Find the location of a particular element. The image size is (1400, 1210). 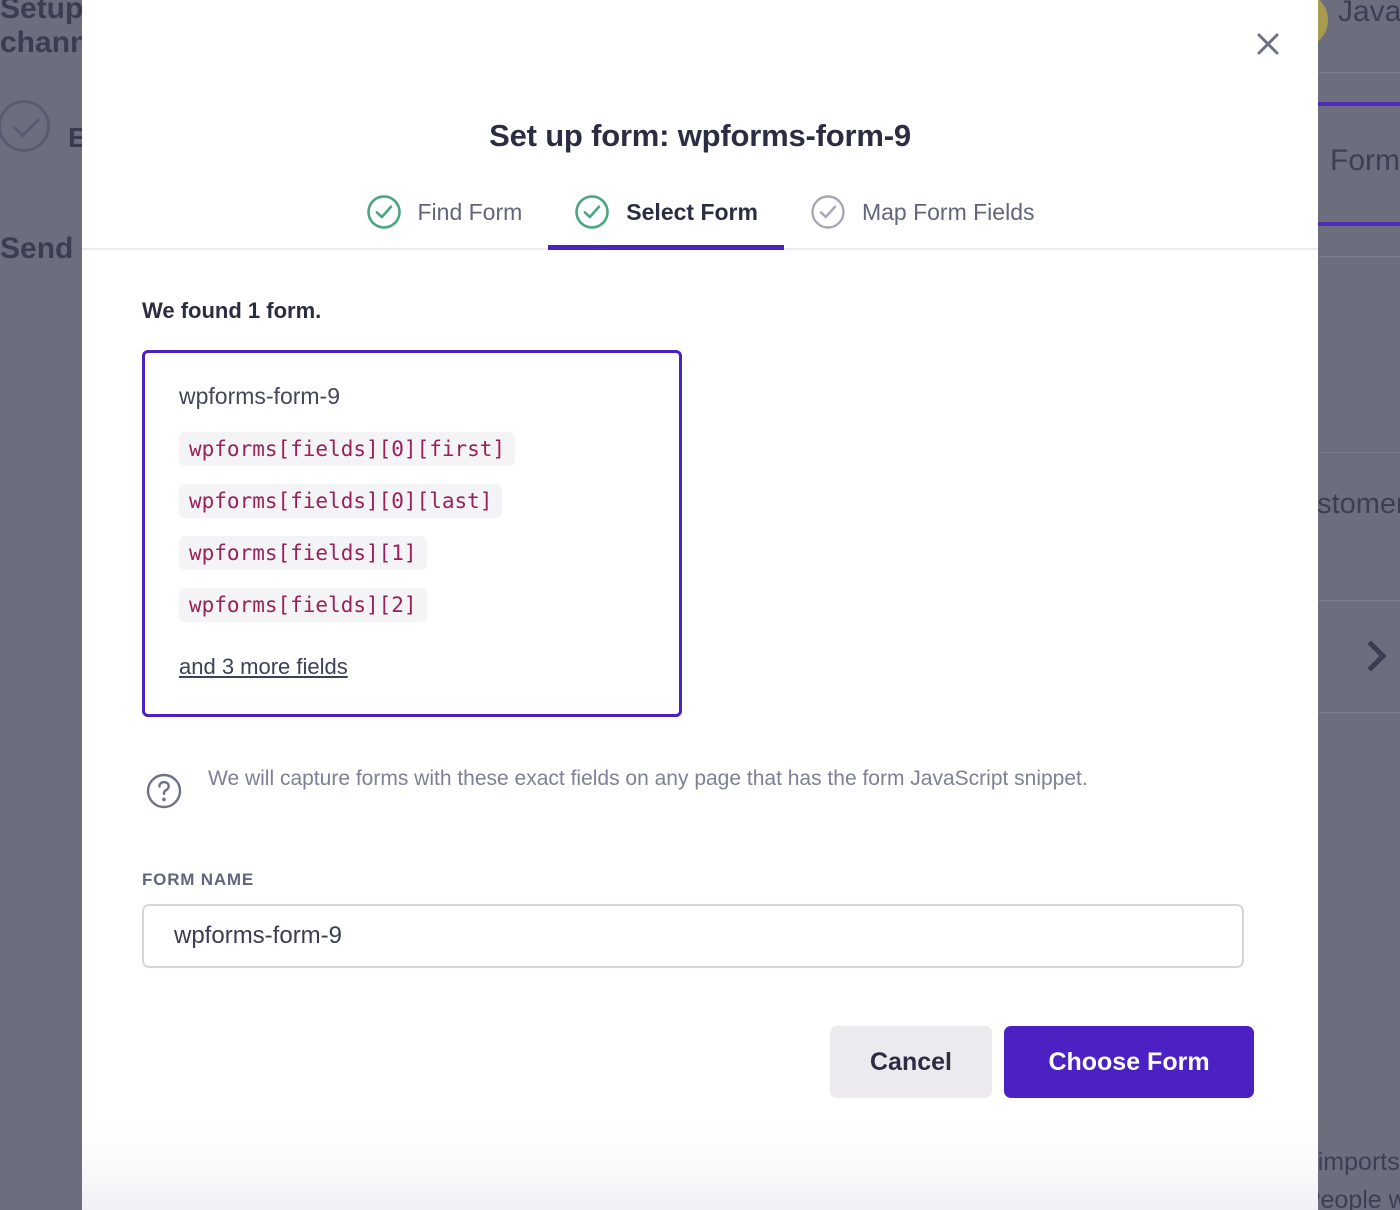

modal-bottom-fade is located at coordinates (700, 1165).